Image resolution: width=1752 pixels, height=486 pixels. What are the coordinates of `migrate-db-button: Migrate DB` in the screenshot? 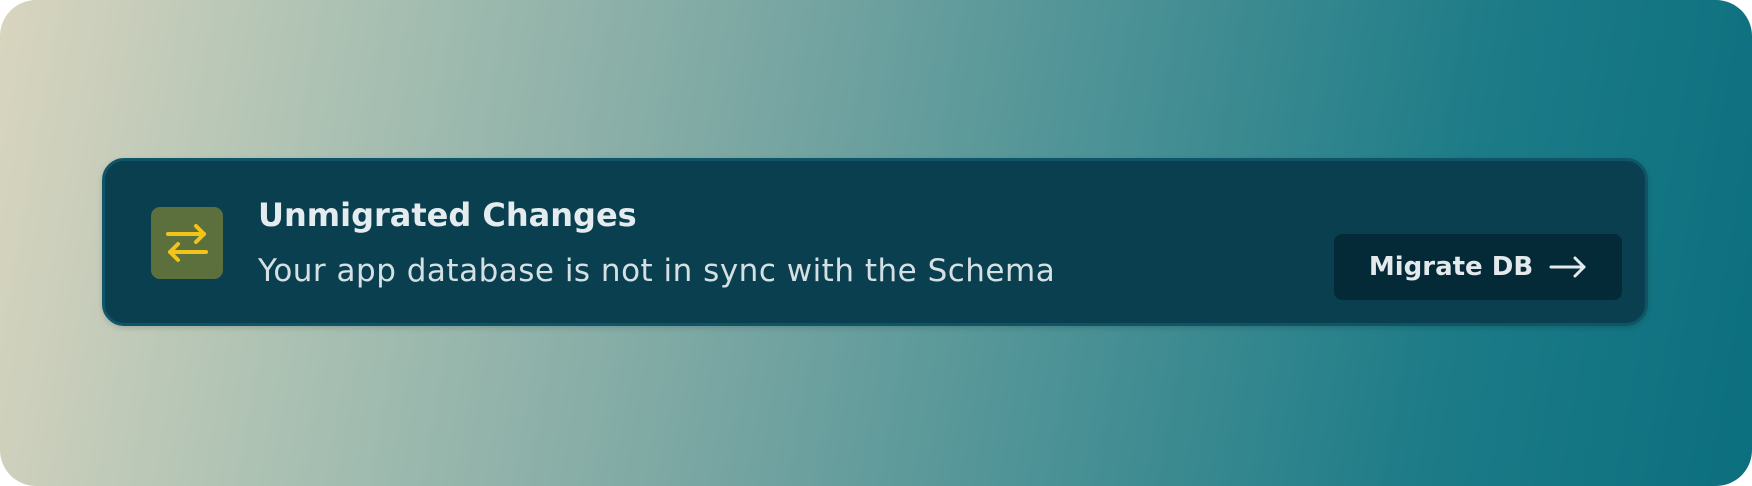 It's located at (1478, 267).